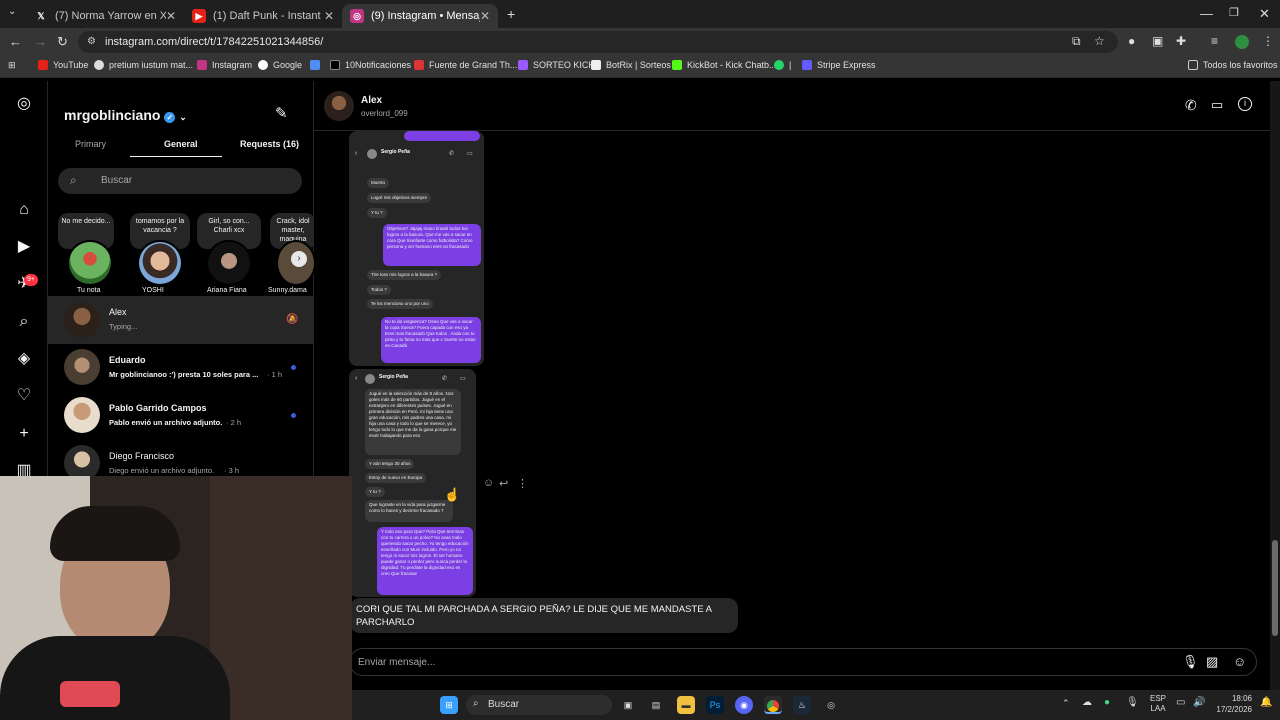 The height and width of the screenshot is (720, 1280). Describe the element at coordinates (628, 705) in the screenshot. I see `task-view-icon: ▣` at that location.